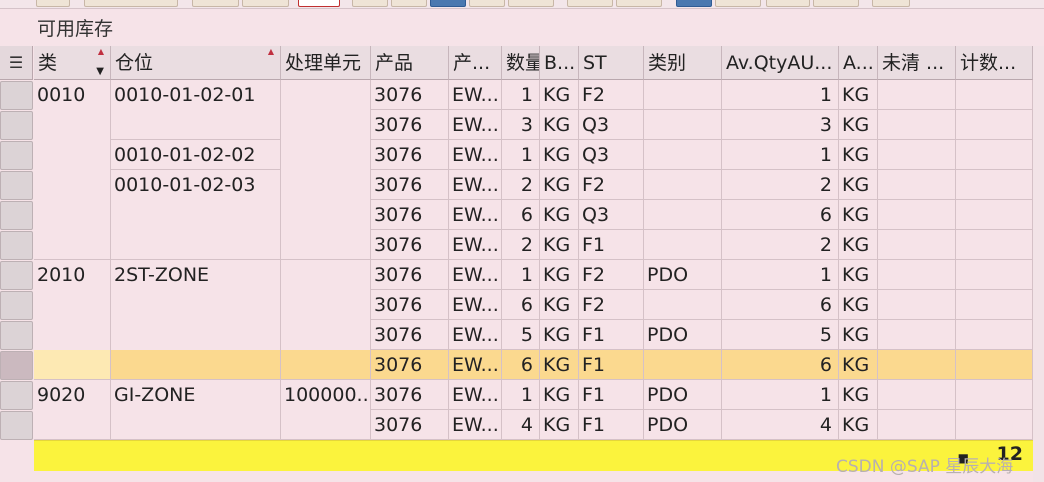  What do you see at coordinates (72, 395) in the screenshot?
I see `cell-type: 9020` at bounding box center [72, 395].